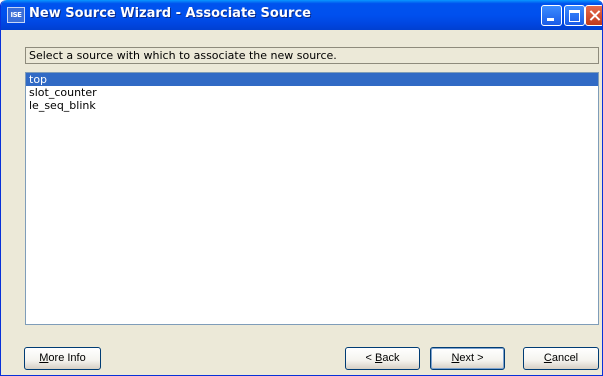 Image resolution: width=603 pixels, height=376 pixels. I want to click on back-button: < Back, so click(382, 358).